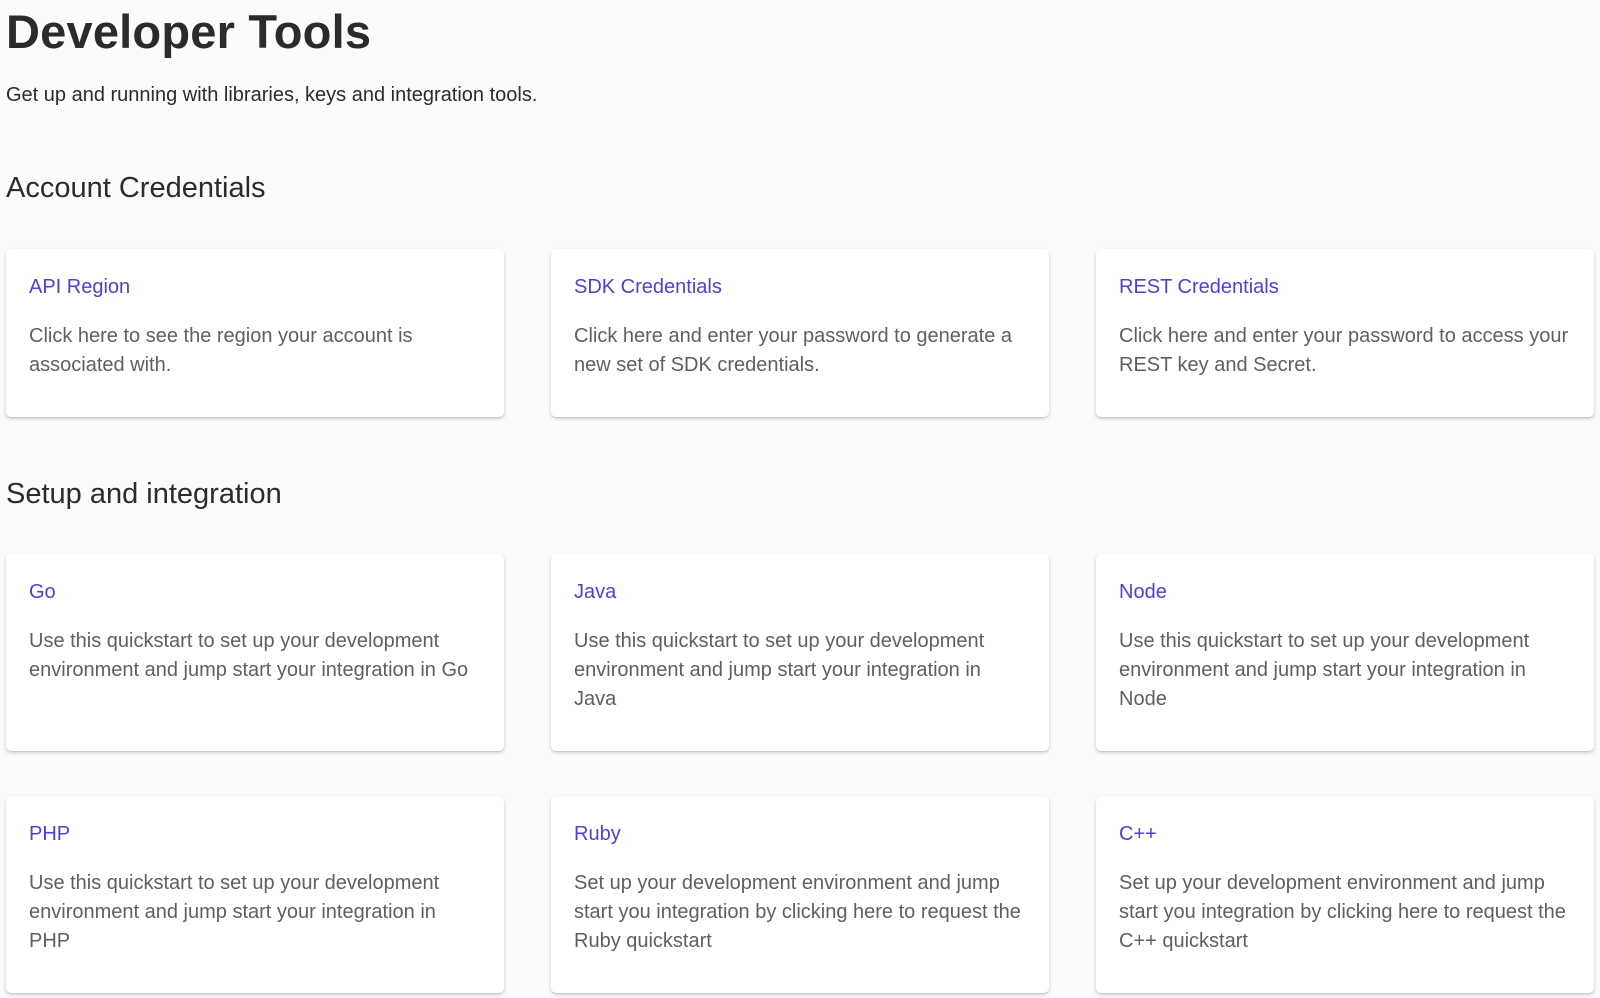  Describe the element at coordinates (1344, 287) in the screenshot. I see `card-title-link: REST Credentials` at that location.